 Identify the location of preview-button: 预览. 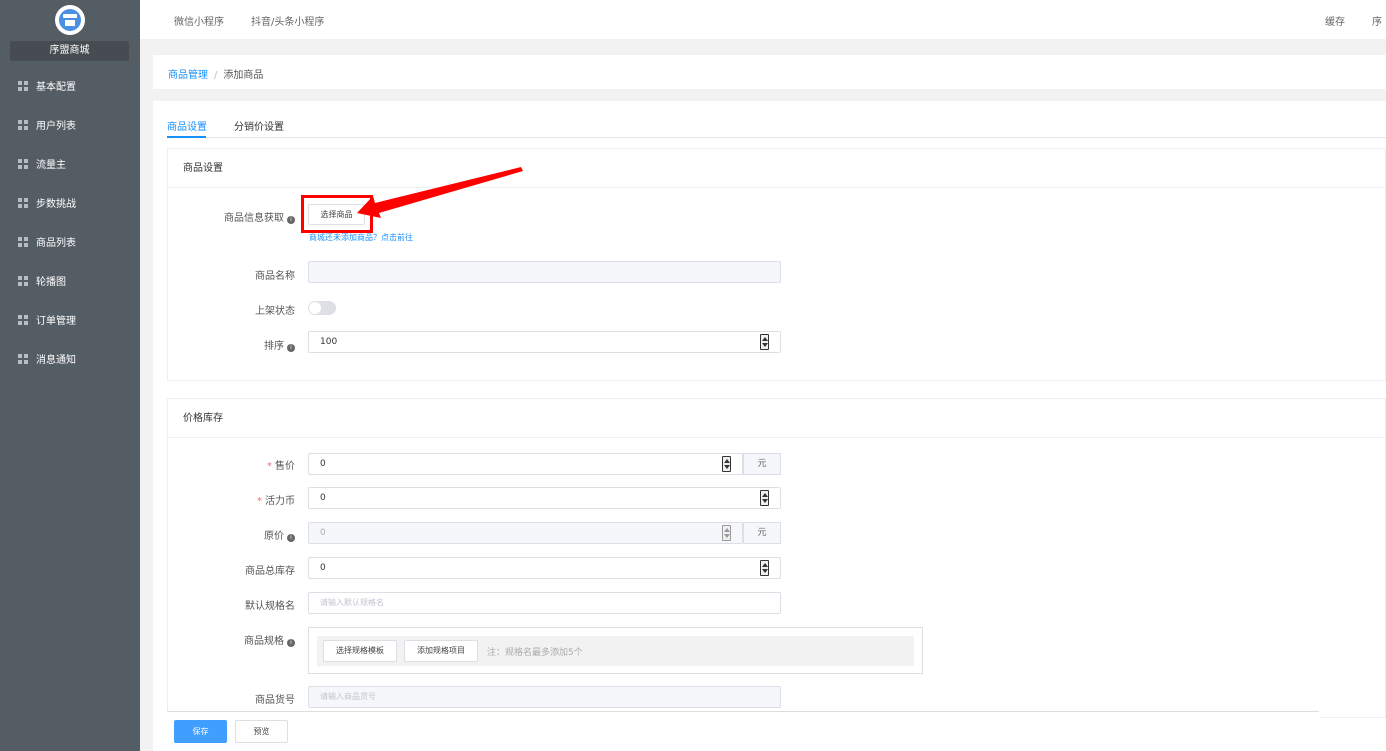
(261, 731).